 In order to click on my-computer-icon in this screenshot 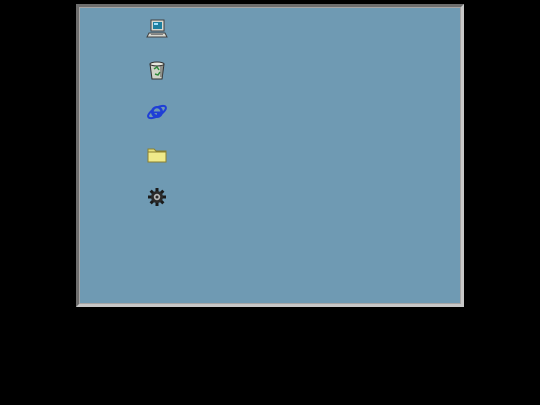, I will do `click(157, 29)`.